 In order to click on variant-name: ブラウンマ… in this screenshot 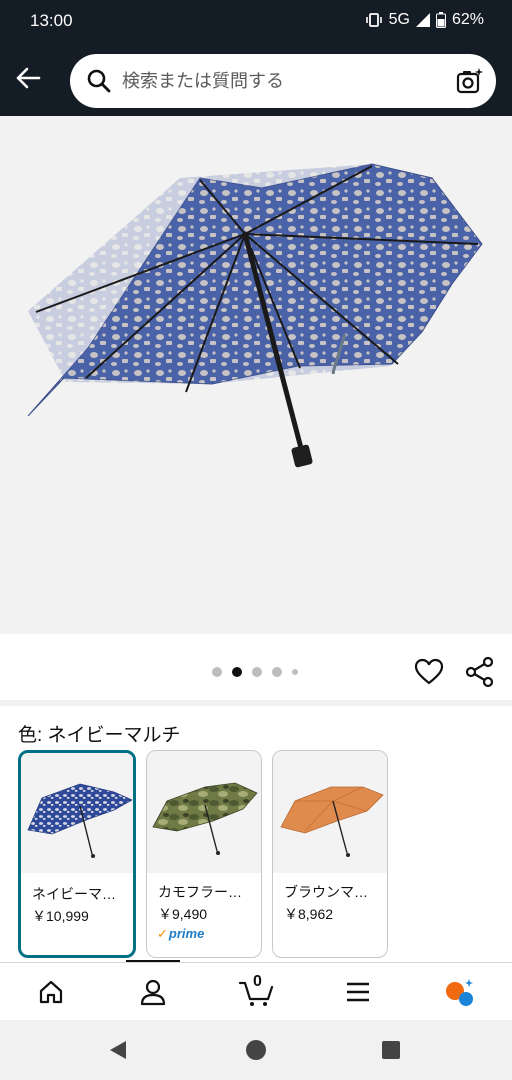, I will do `click(326, 892)`.